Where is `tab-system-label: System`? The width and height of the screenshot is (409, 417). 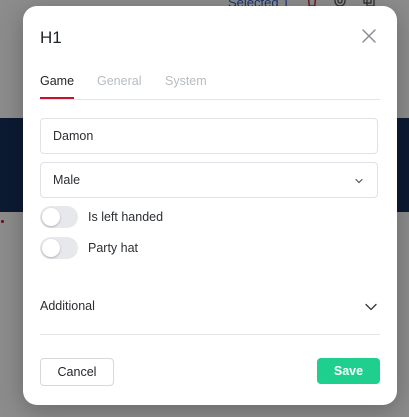 tab-system-label: System is located at coordinates (186, 81).